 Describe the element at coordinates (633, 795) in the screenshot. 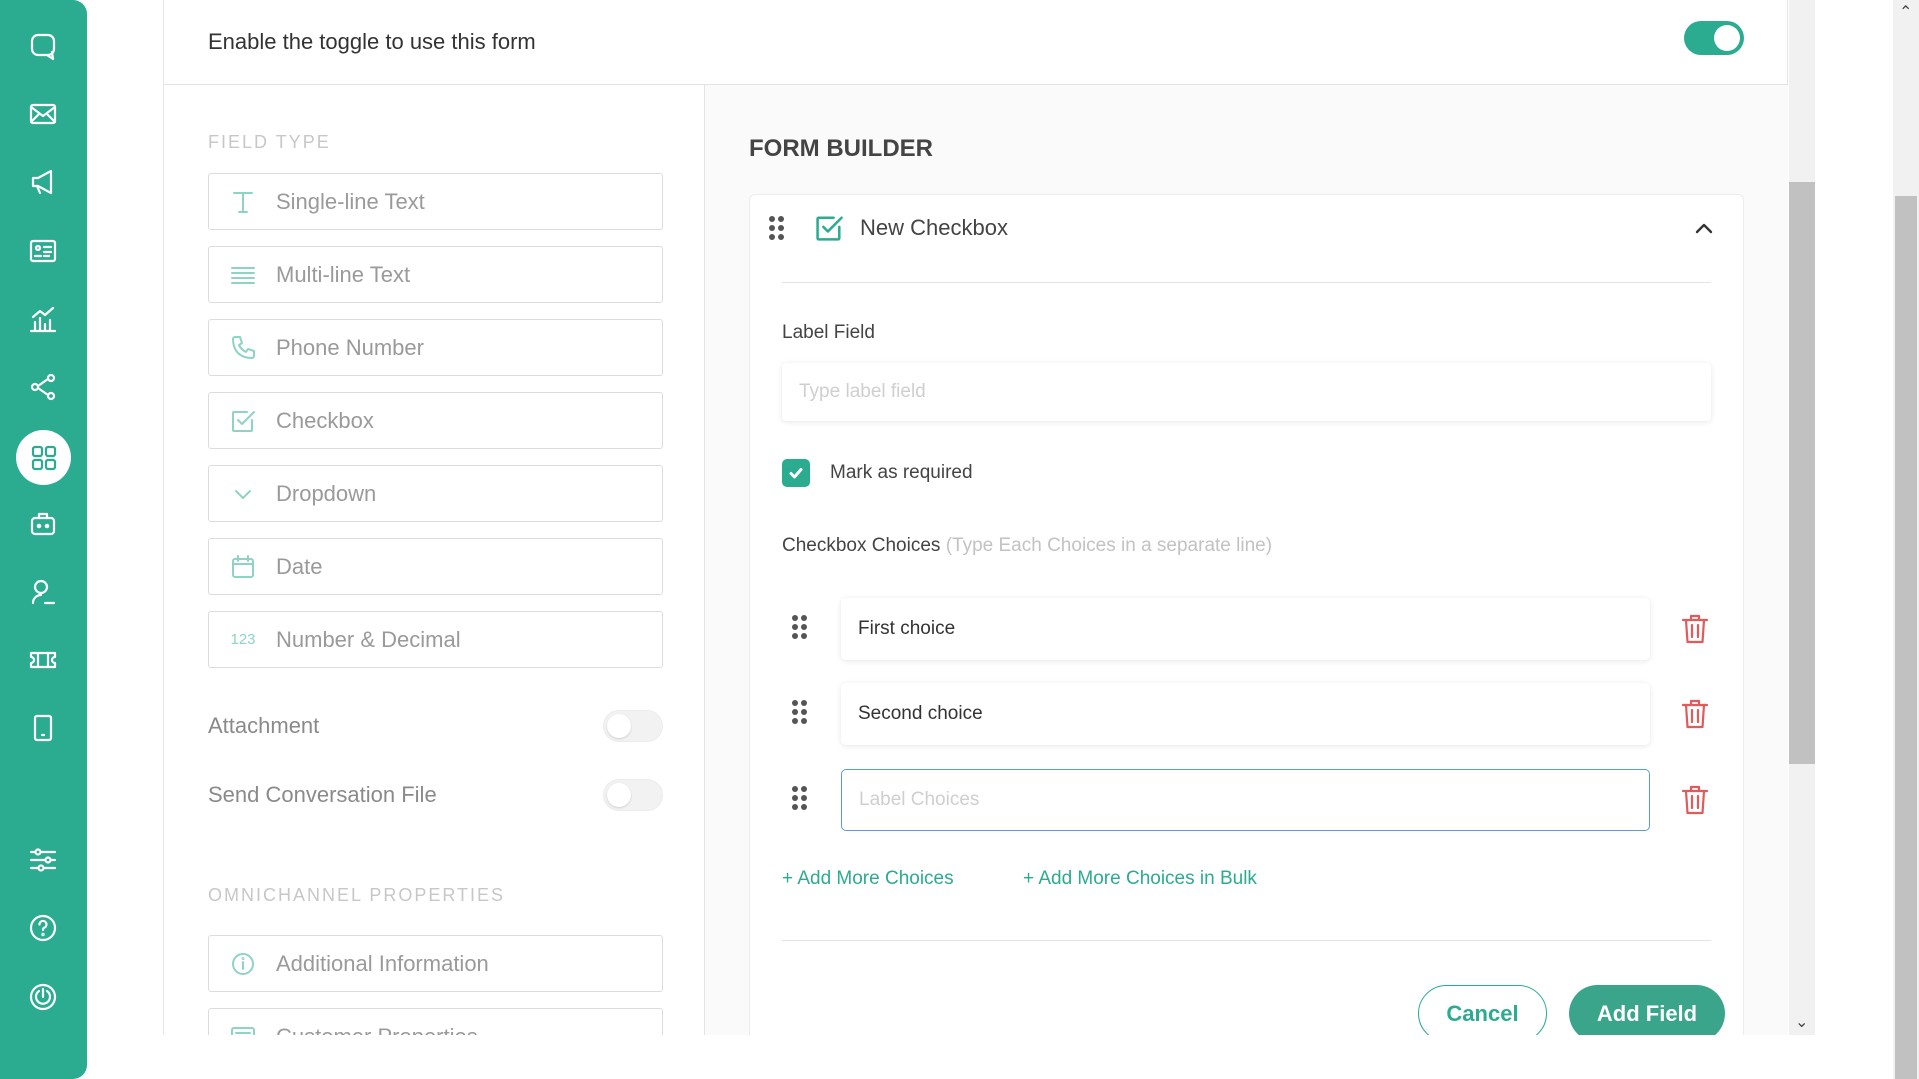

I see `send-conversation-toggle` at that location.